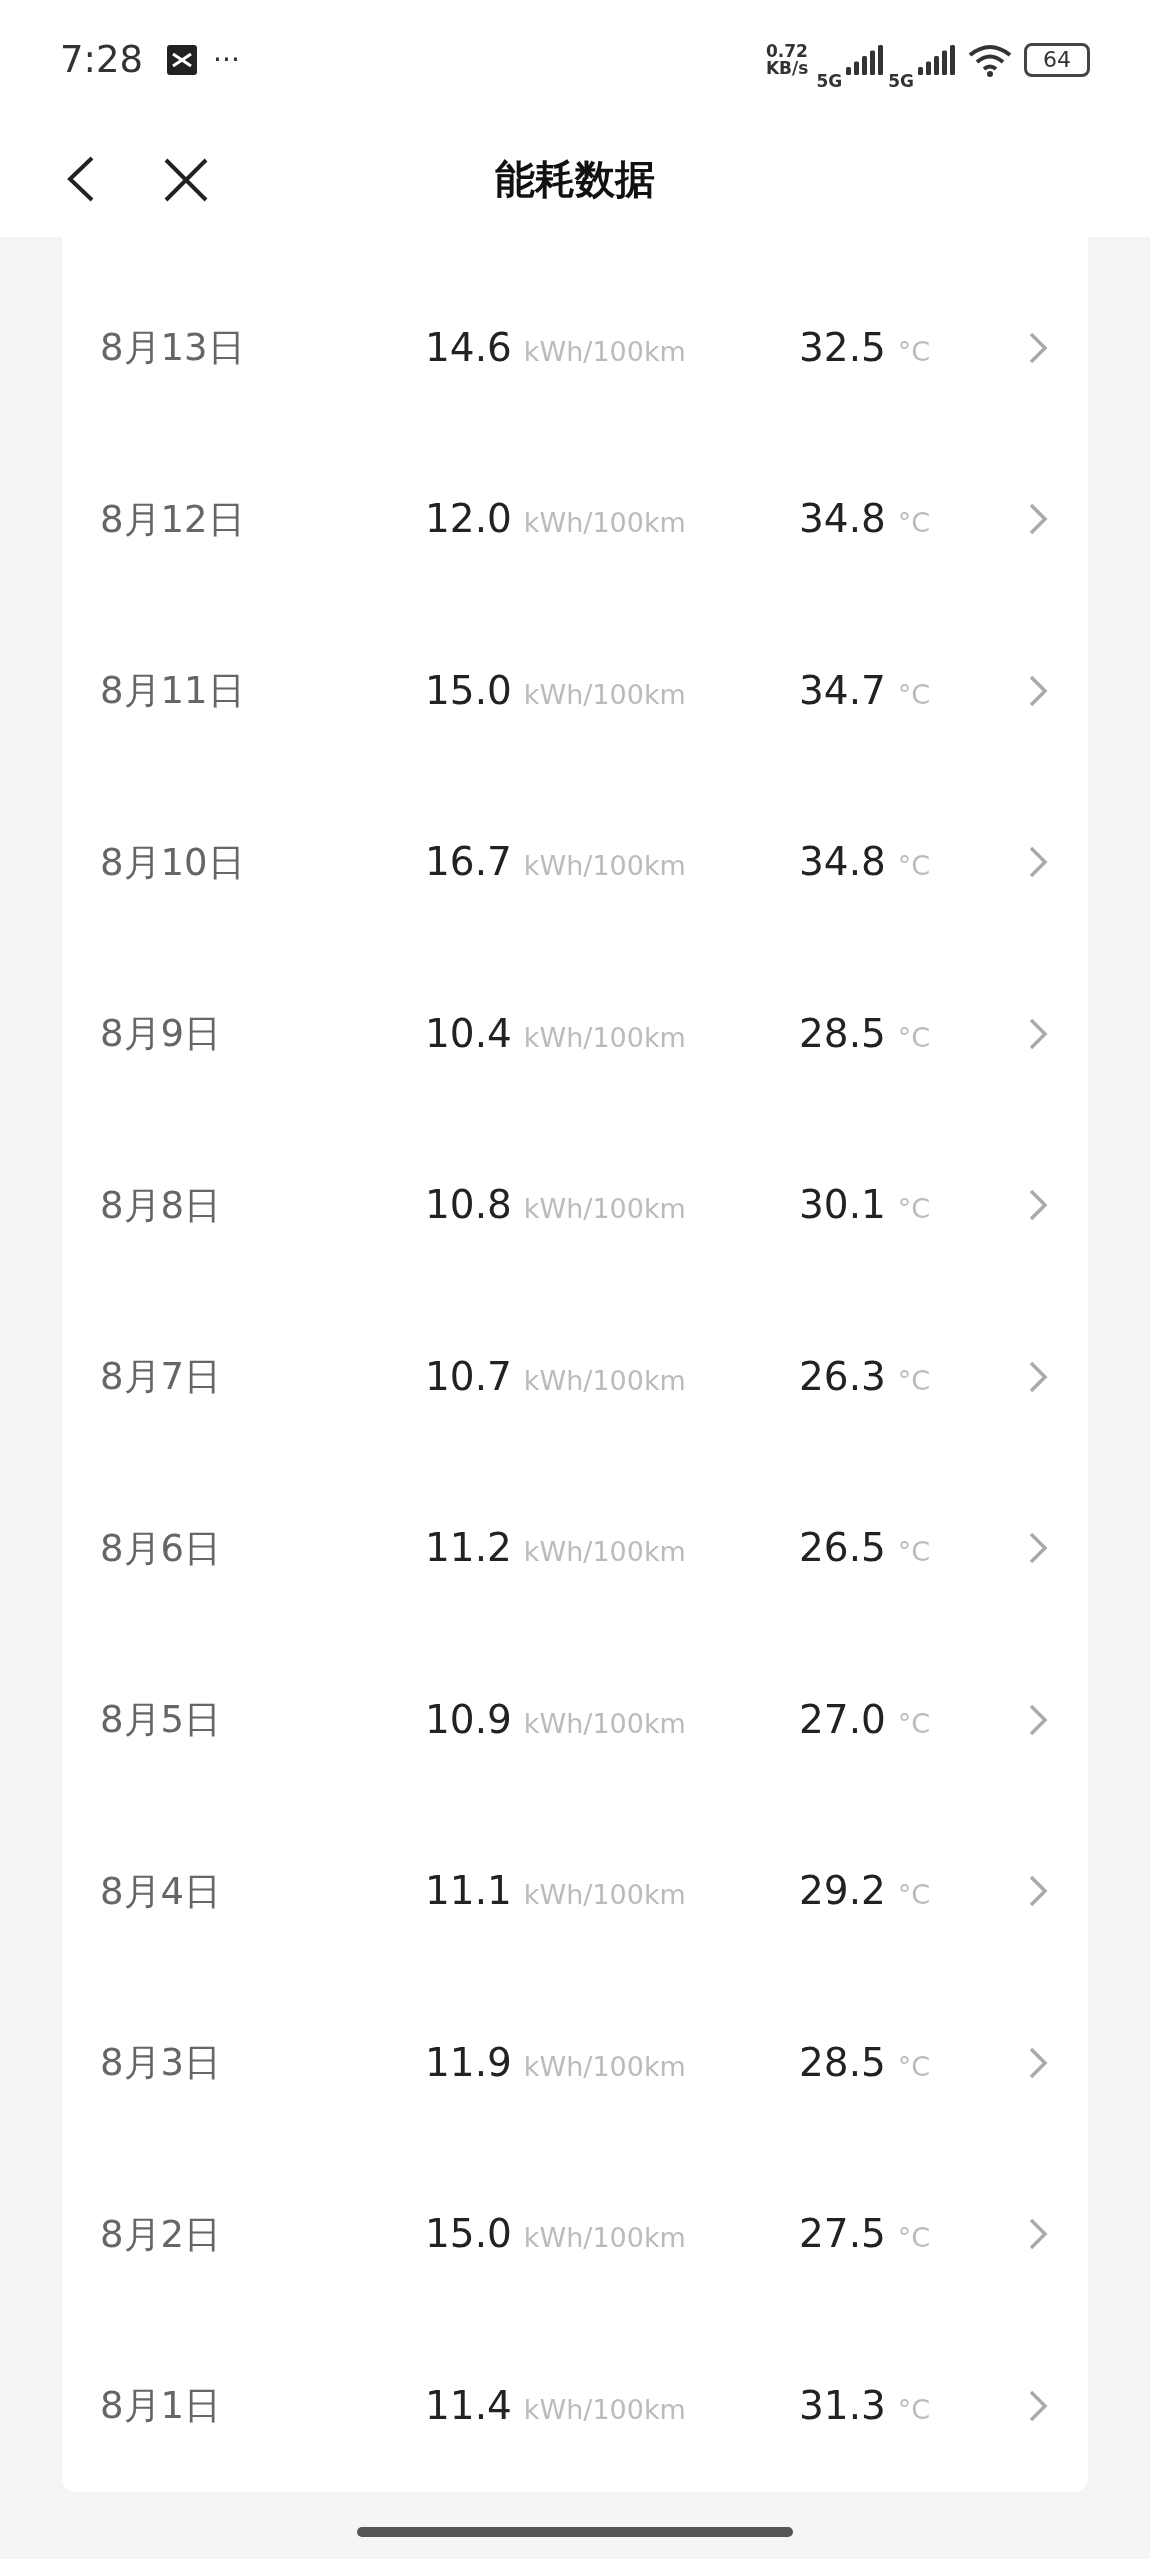  I want to click on consumption-value: 10.4, so click(468, 1033).